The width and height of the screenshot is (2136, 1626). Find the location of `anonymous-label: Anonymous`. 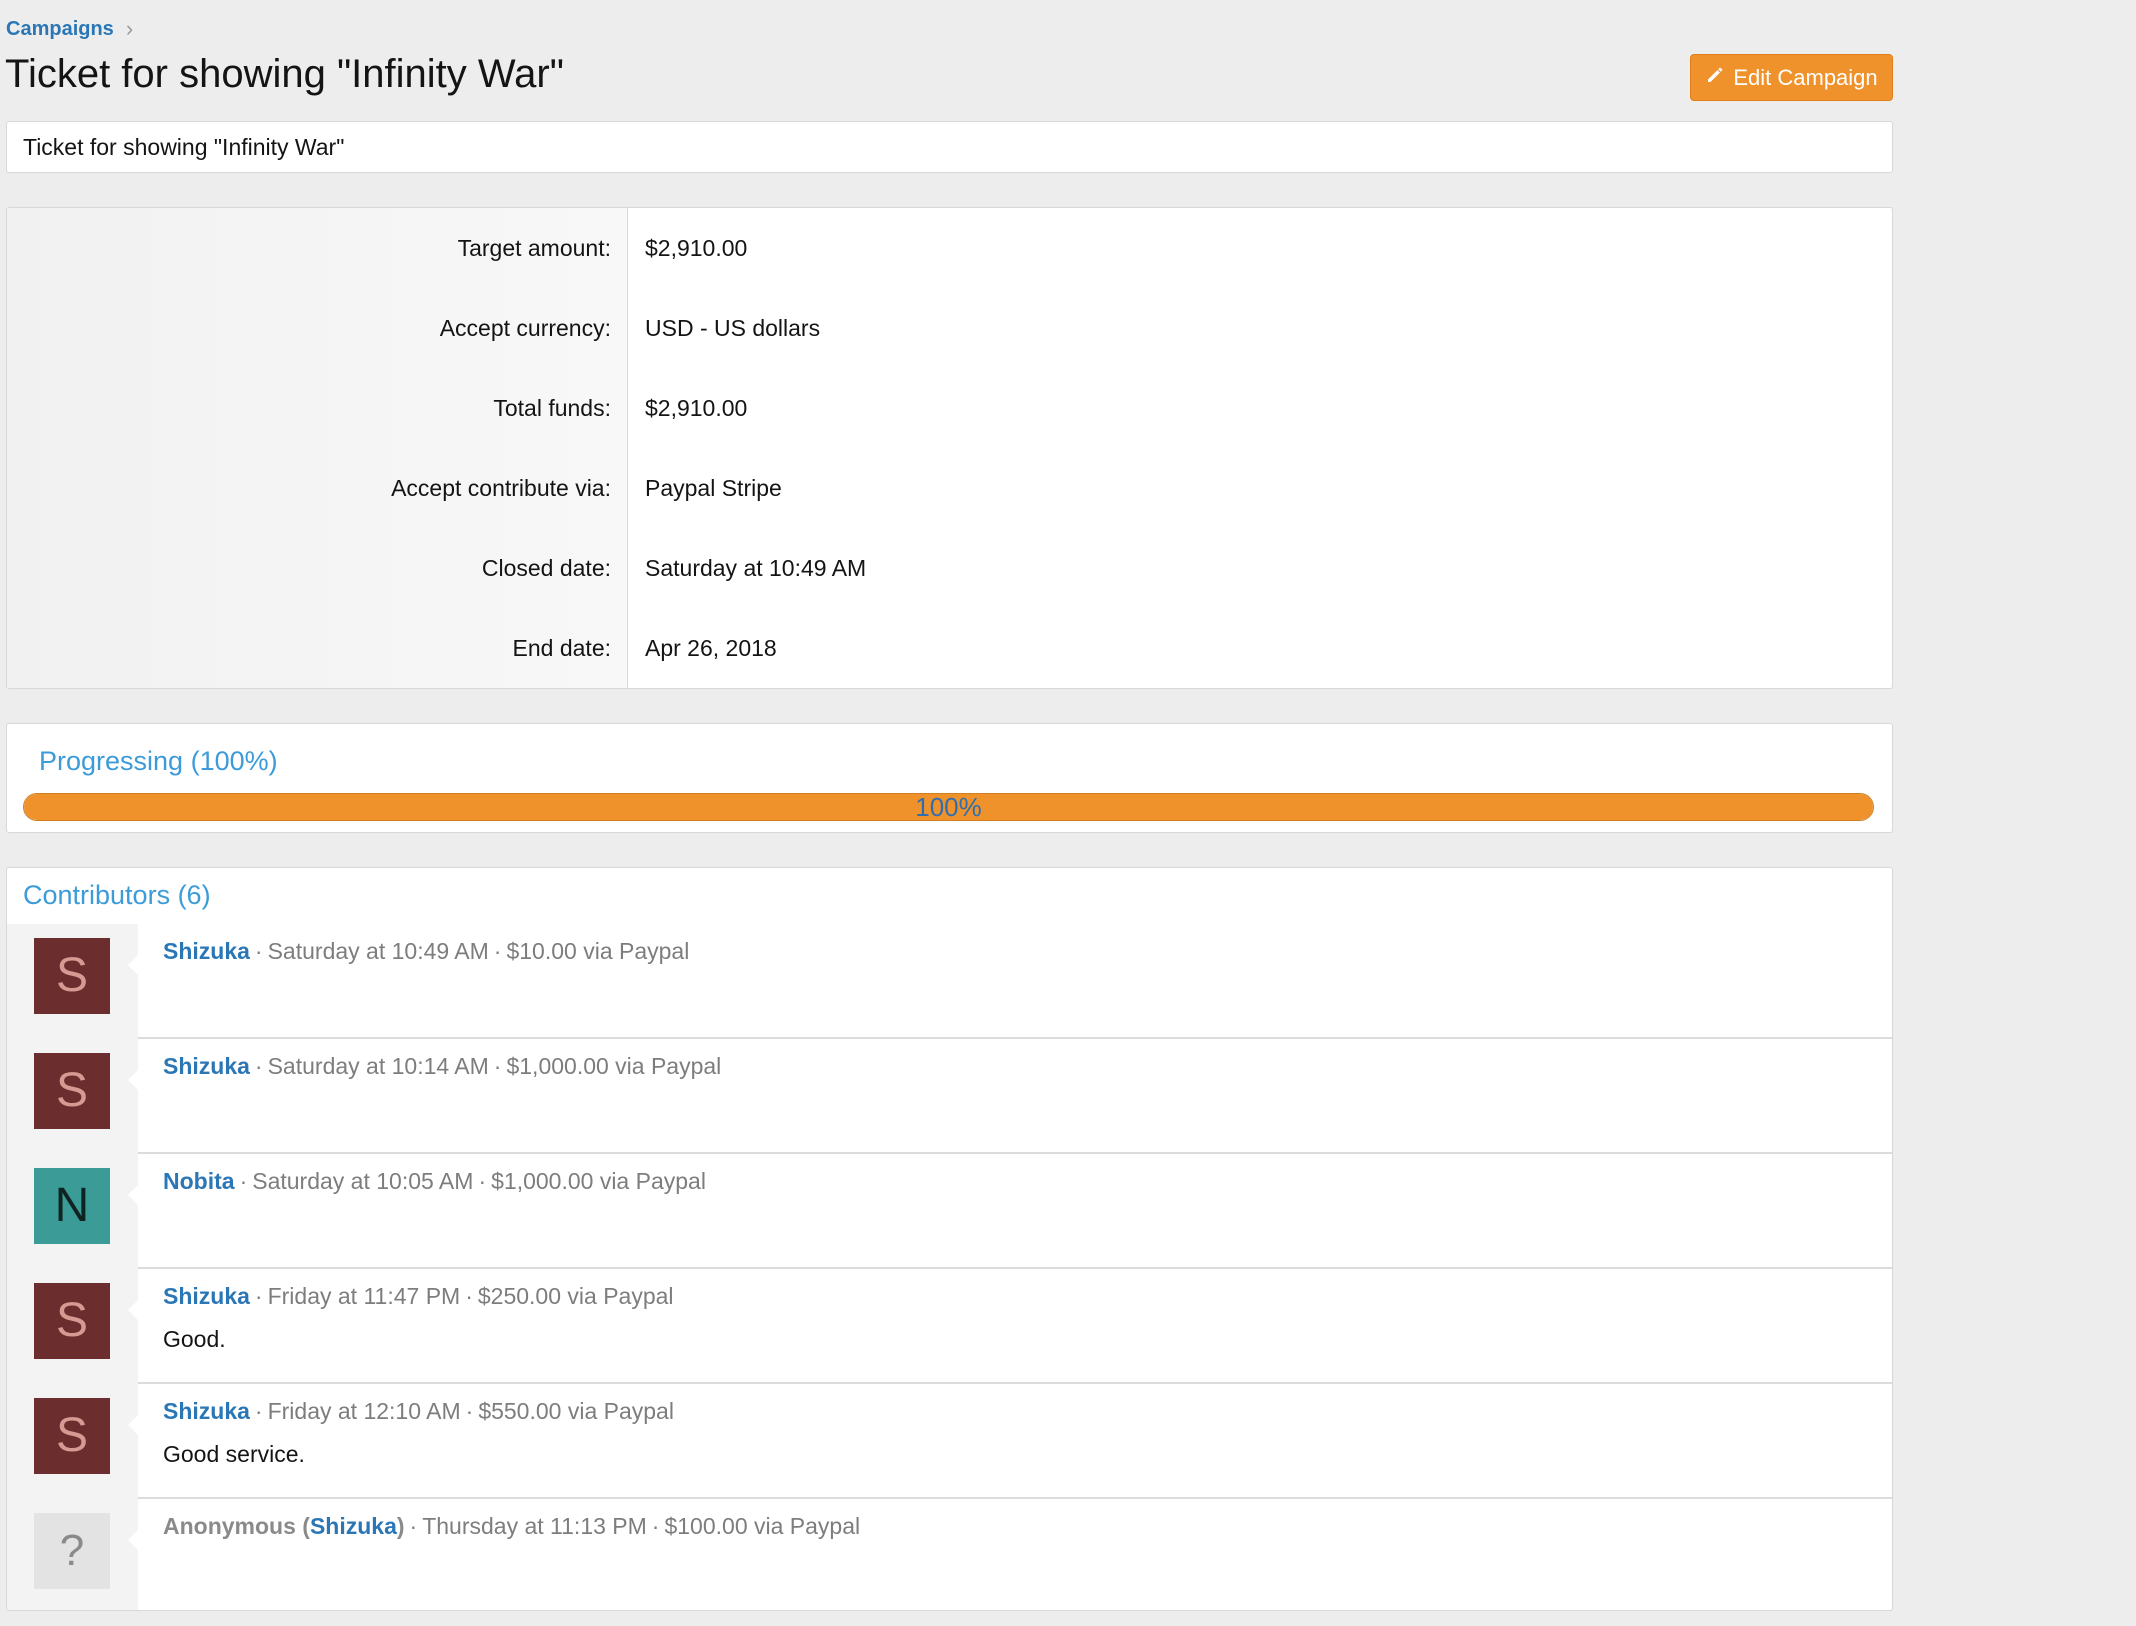

anonymous-label: Anonymous is located at coordinates (229, 1526).